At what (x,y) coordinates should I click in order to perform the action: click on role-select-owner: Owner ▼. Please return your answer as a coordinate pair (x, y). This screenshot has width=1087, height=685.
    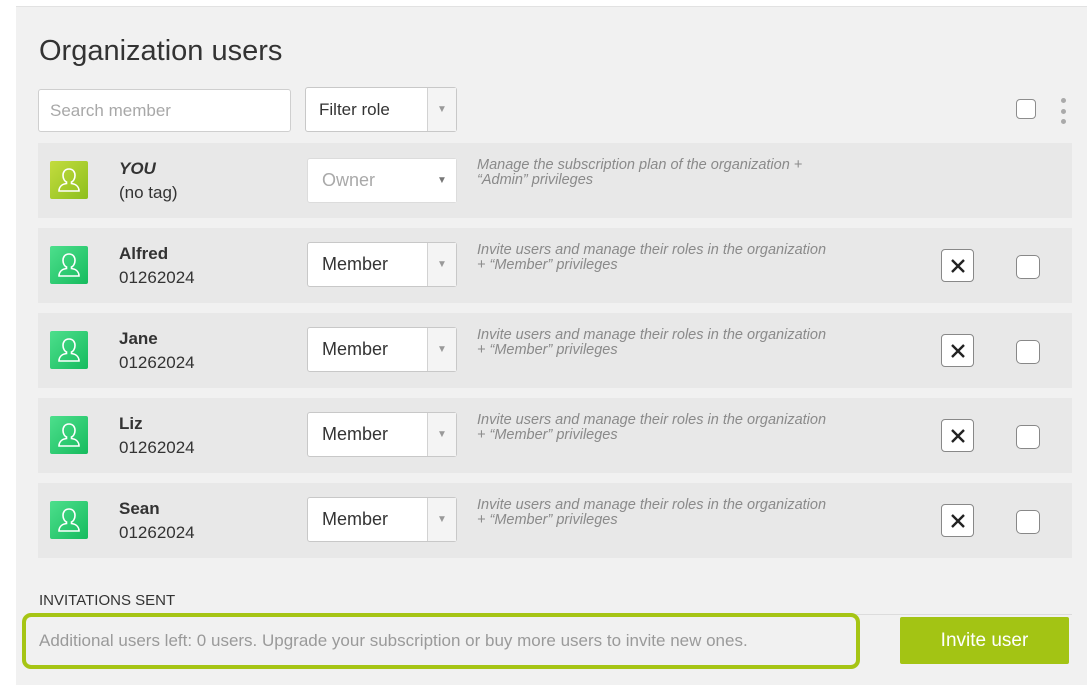
    Looking at the image, I should click on (382, 180).